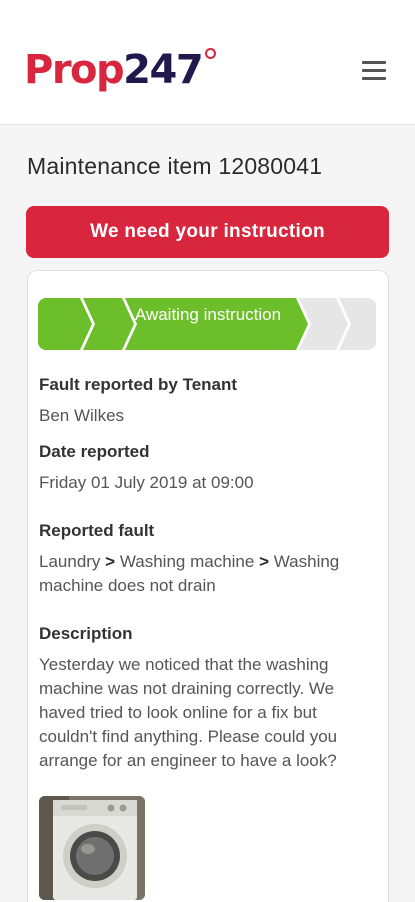  Describe the element at coordinates (208, 314) in the screenshot. I see `progress-current-stage-label: Awaiting instruction` at that location.